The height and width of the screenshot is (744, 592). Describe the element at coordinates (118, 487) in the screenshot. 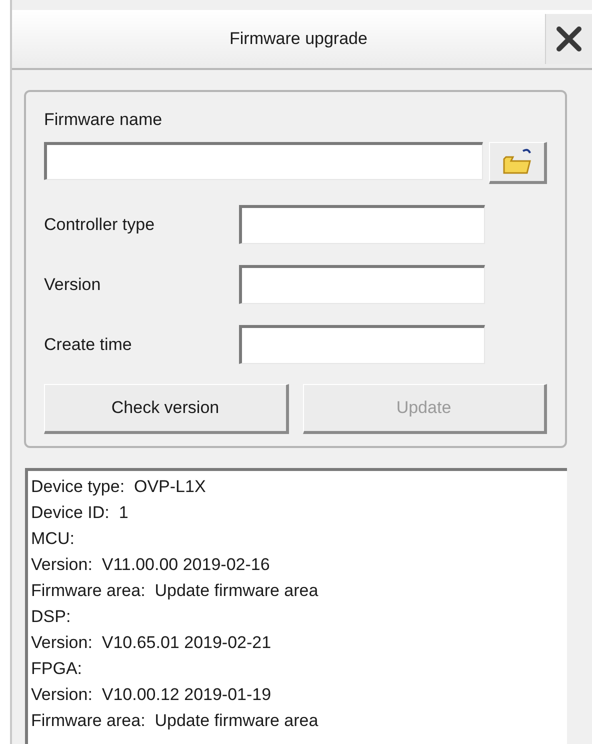

I see `log-line: Device type: OVP-L1X` at that location.